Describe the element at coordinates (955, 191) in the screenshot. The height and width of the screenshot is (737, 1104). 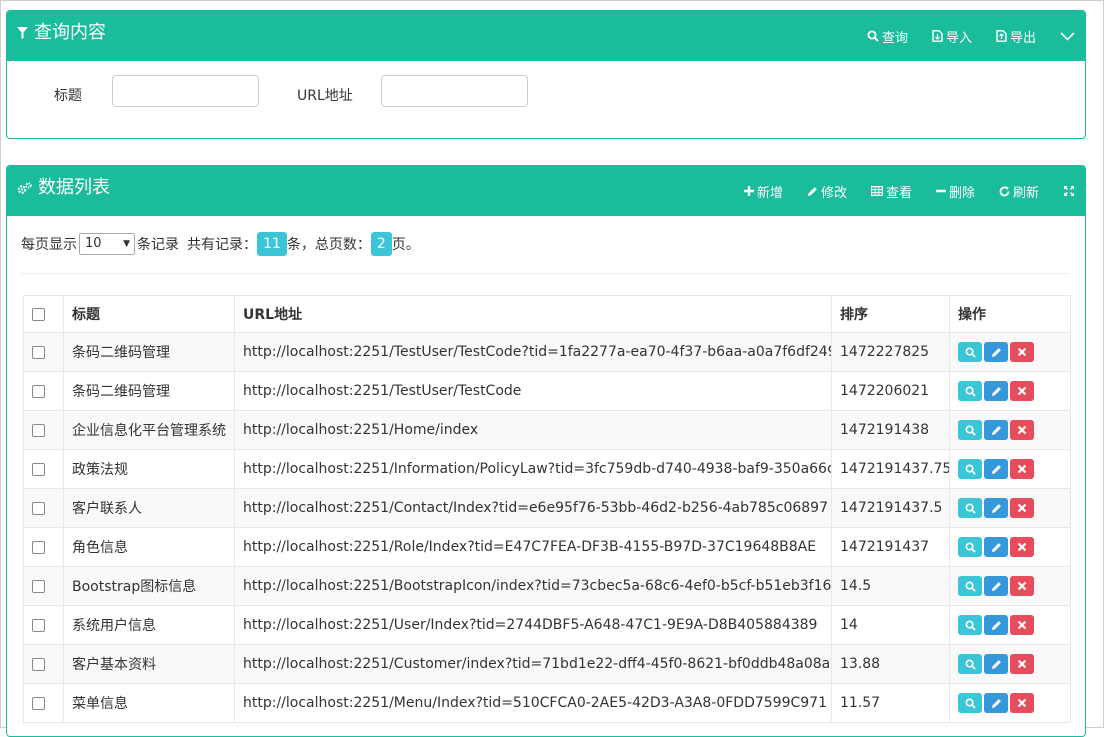
I see `delete-button: 删除` at that location.